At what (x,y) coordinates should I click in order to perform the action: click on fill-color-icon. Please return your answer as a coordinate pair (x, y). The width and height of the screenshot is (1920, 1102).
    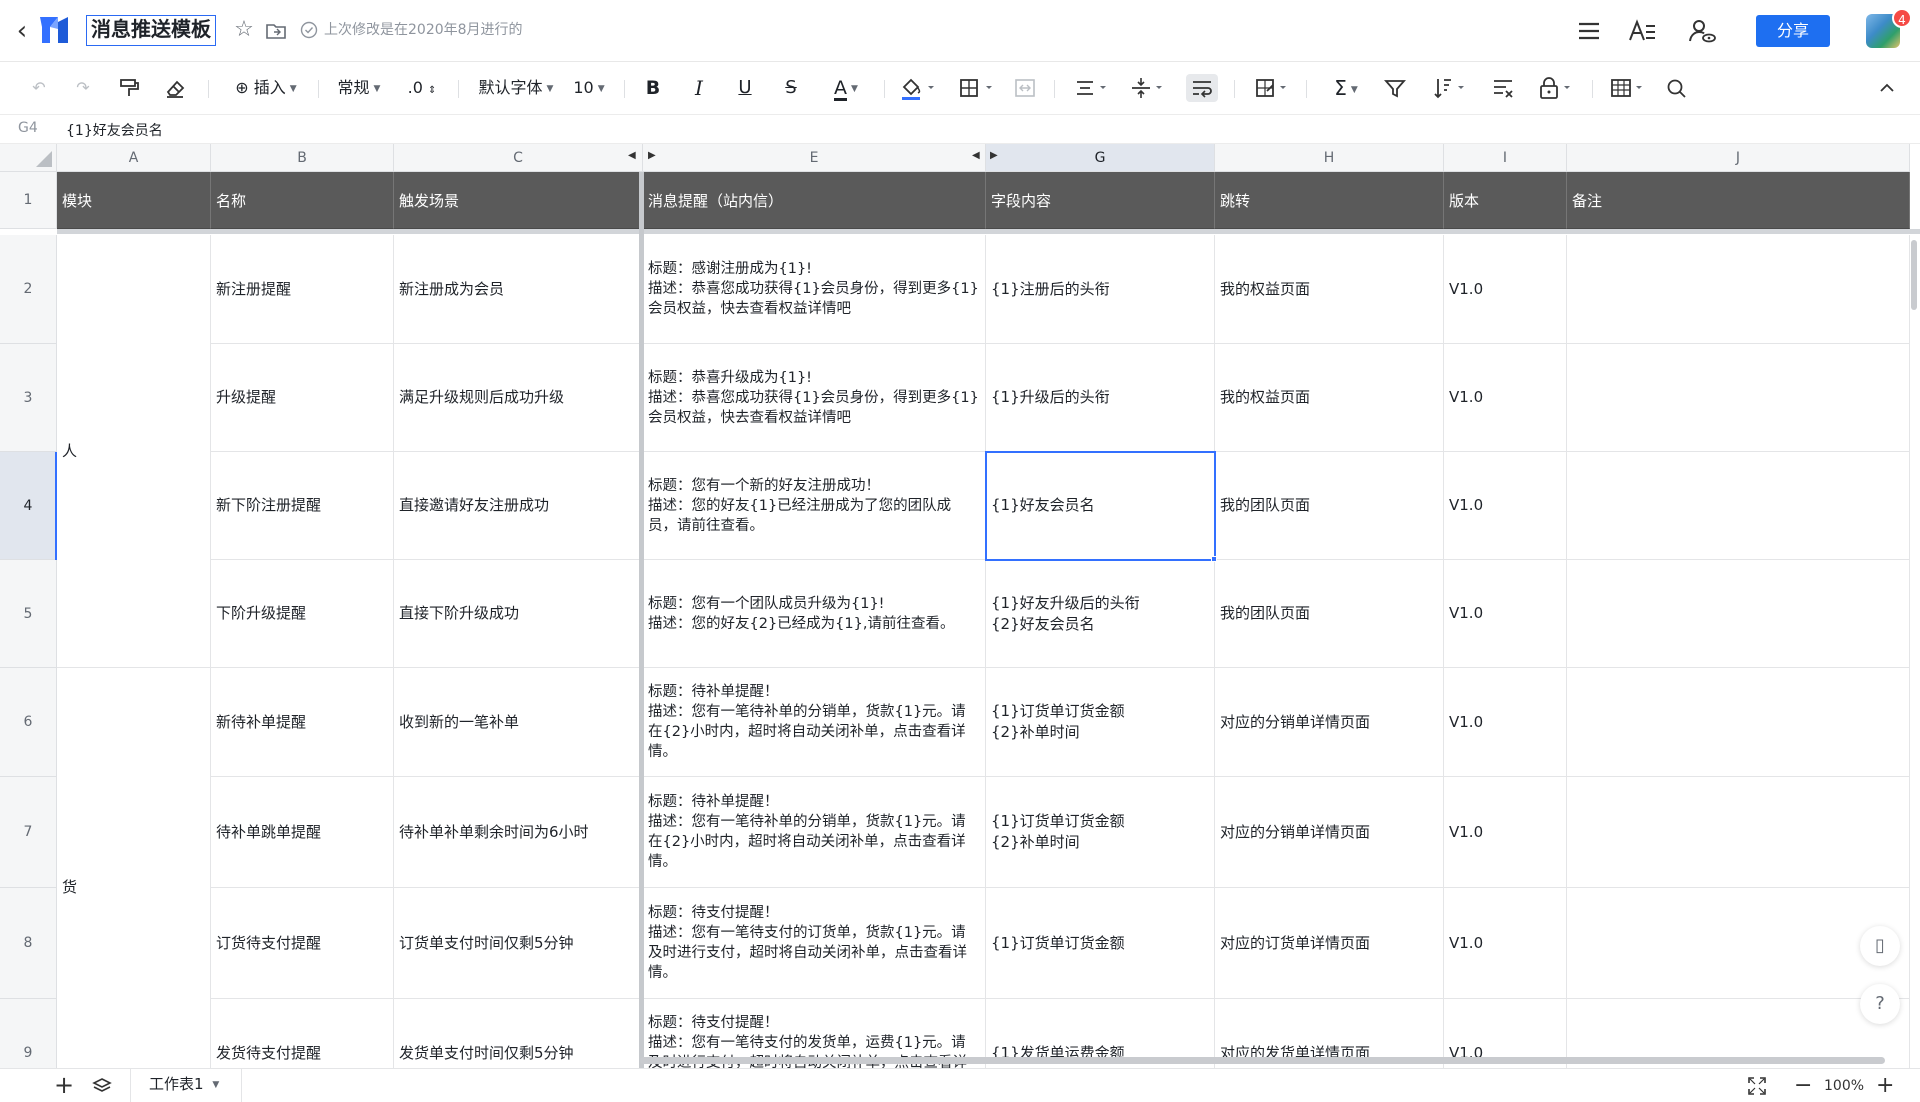
    Looking at the image, I should click on (918, 88).